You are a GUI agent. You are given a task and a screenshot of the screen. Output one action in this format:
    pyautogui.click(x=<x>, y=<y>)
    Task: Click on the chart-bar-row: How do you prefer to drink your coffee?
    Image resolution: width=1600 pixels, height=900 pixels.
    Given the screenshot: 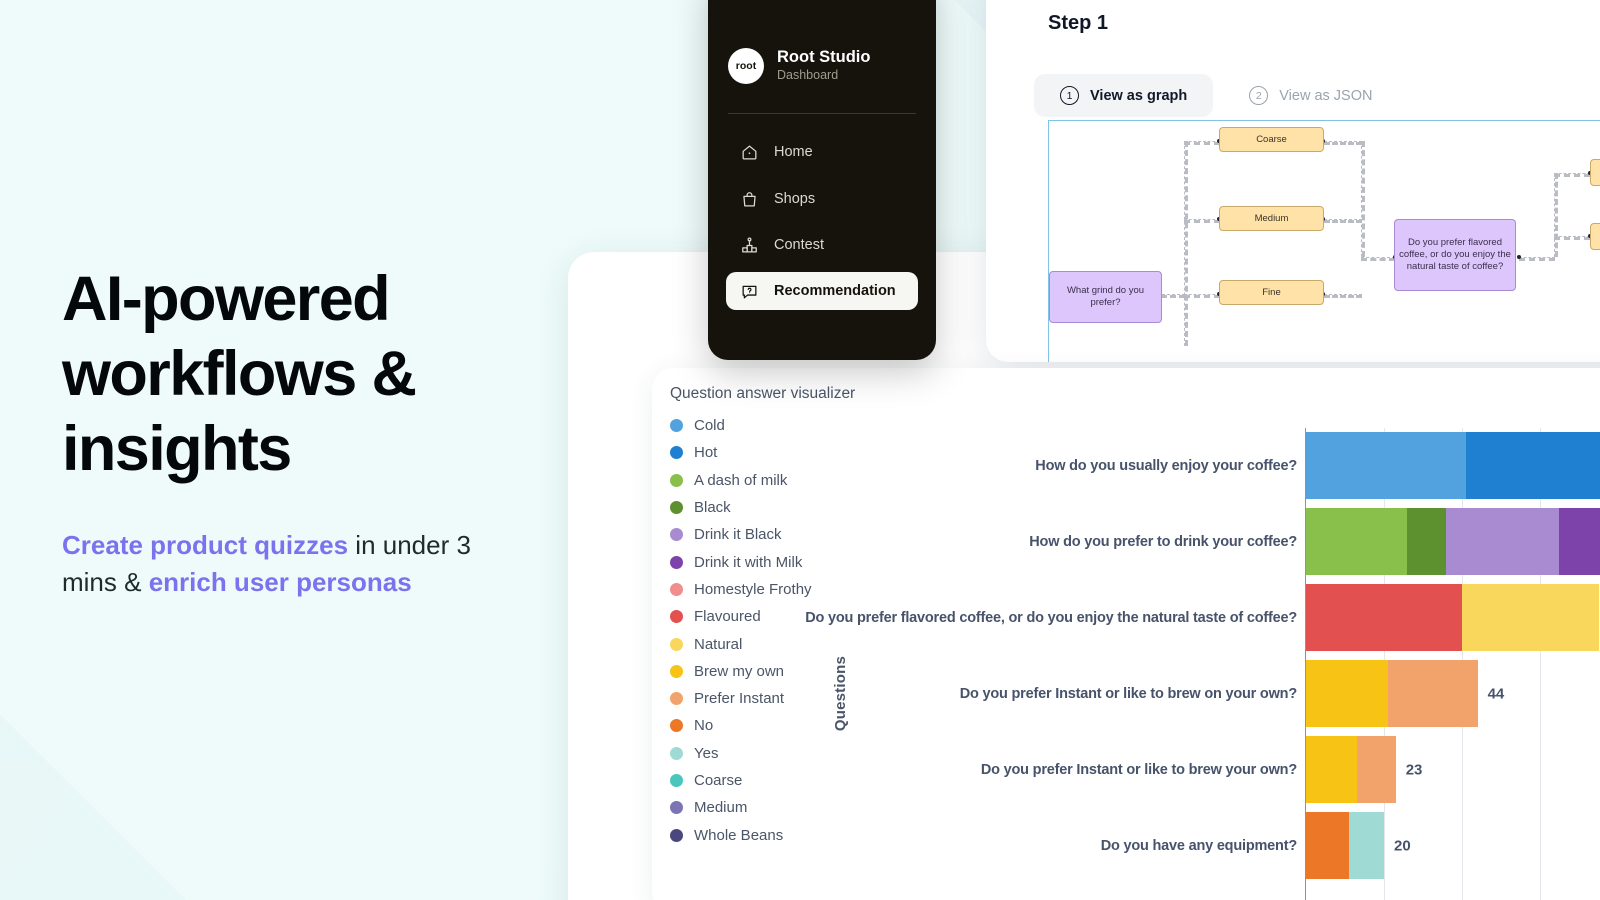 What is the action you would take?
    pyautogui.click(x=1126, y=541)
    